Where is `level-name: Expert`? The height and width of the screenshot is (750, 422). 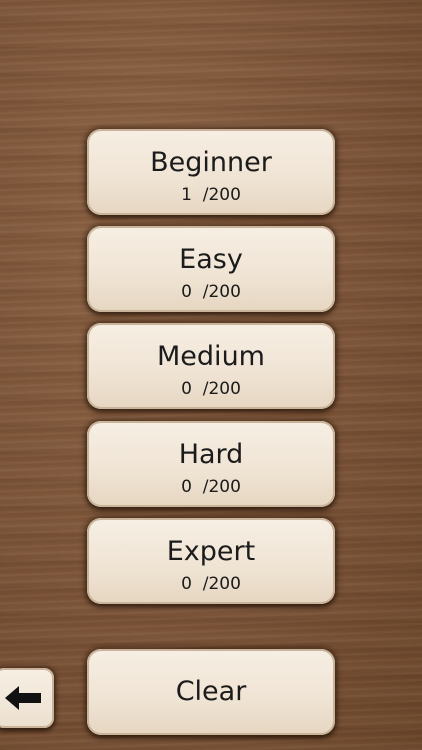 level-name: Expert is located at coordinates (211, 551).